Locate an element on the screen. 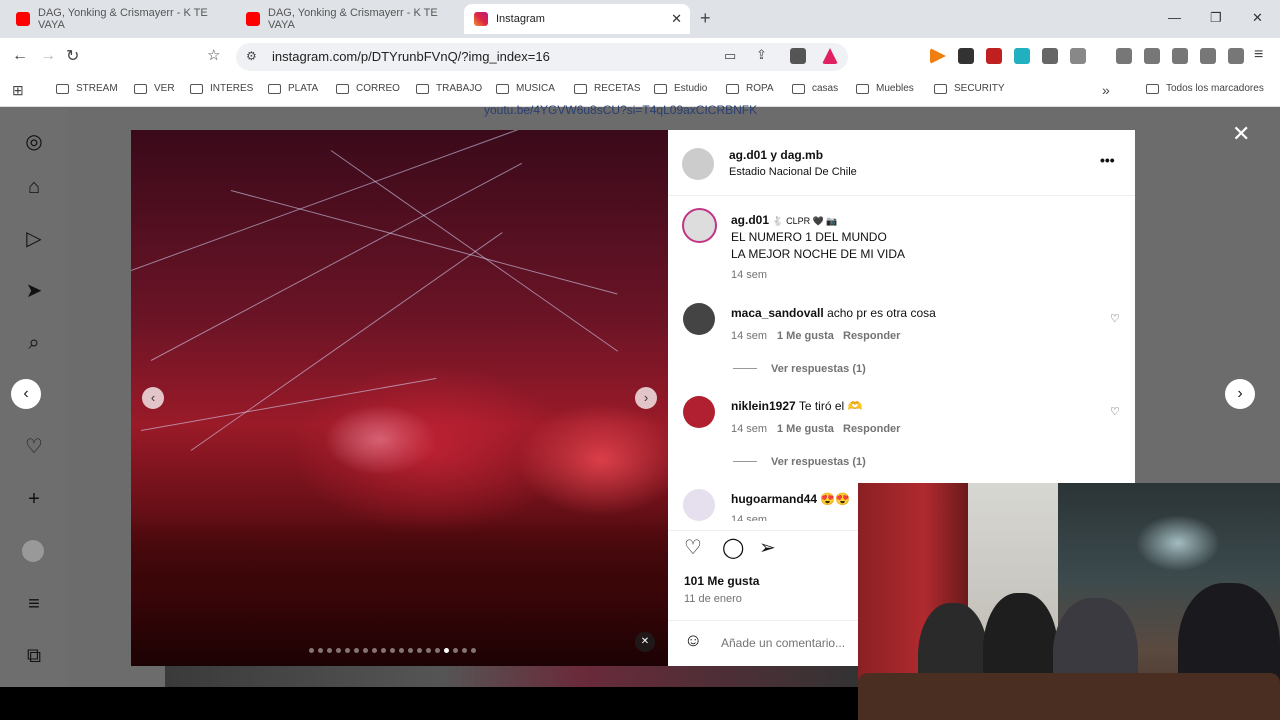 Image resolution: width=1280 pixels, height=720 pixels. close-tab-icon: ✕ is located at coordinates (676, 19).